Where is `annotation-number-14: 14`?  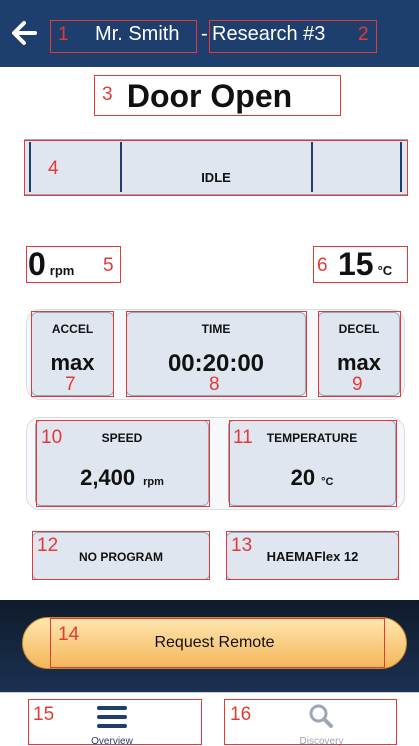 annotation-number-14: 14 is located at coordinates (69, 634).